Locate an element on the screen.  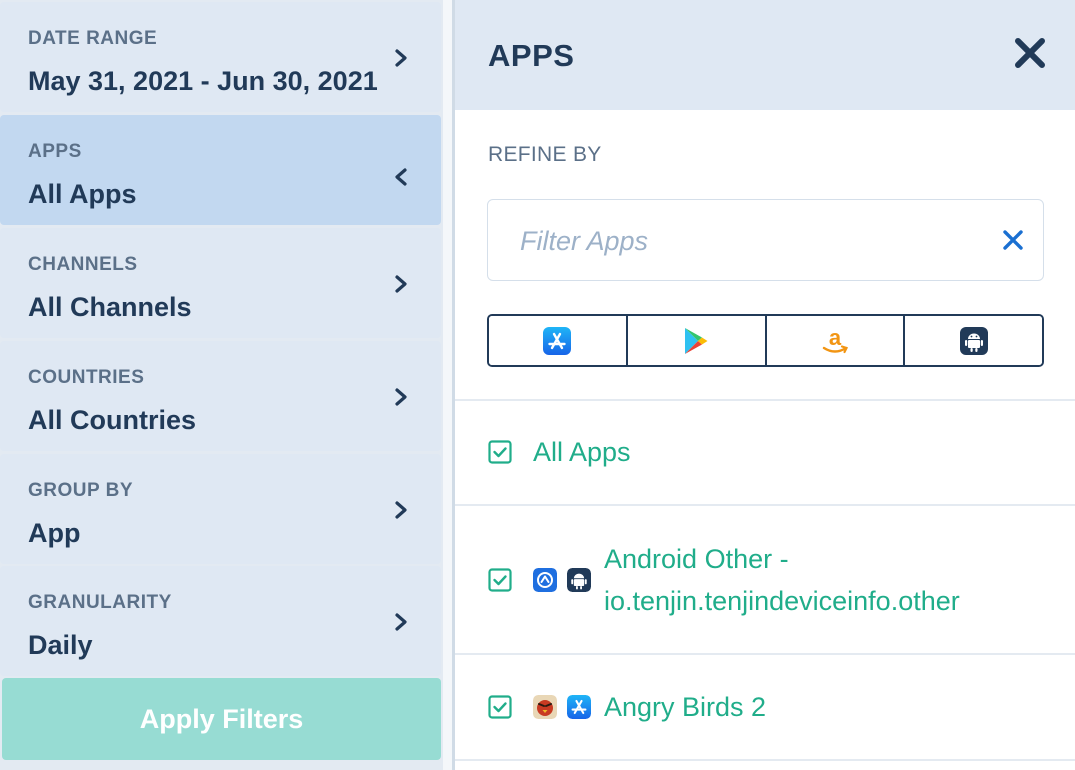
panel-title: APPS is located at coordinates (531, 55).